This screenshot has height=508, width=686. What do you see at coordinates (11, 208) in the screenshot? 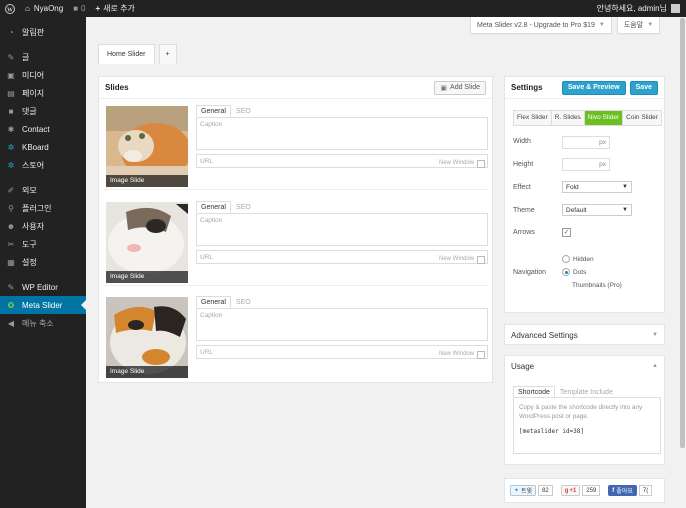
I see `plugin-icon: ⚲` at bounding box center [11, 208].